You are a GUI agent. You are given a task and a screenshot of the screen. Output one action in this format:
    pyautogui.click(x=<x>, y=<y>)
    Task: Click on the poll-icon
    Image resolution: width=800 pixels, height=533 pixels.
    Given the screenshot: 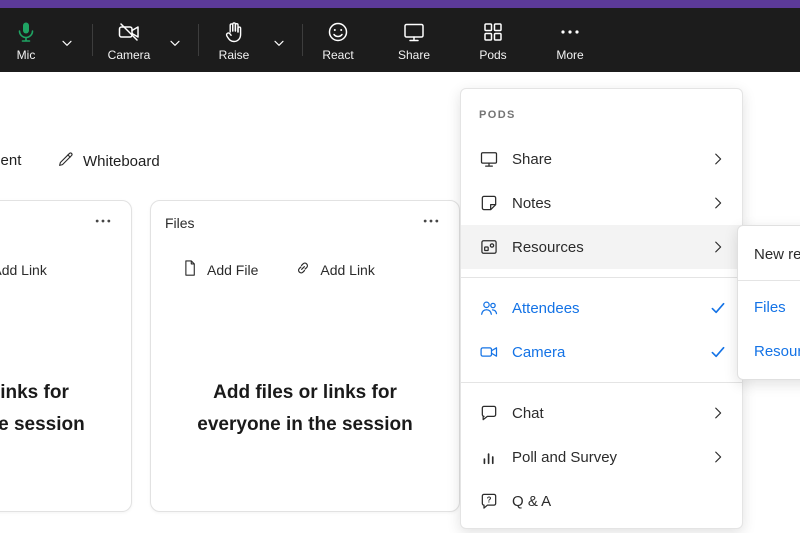 What is the action you would take?
    pyautogui.click(x=489, y=457)
    